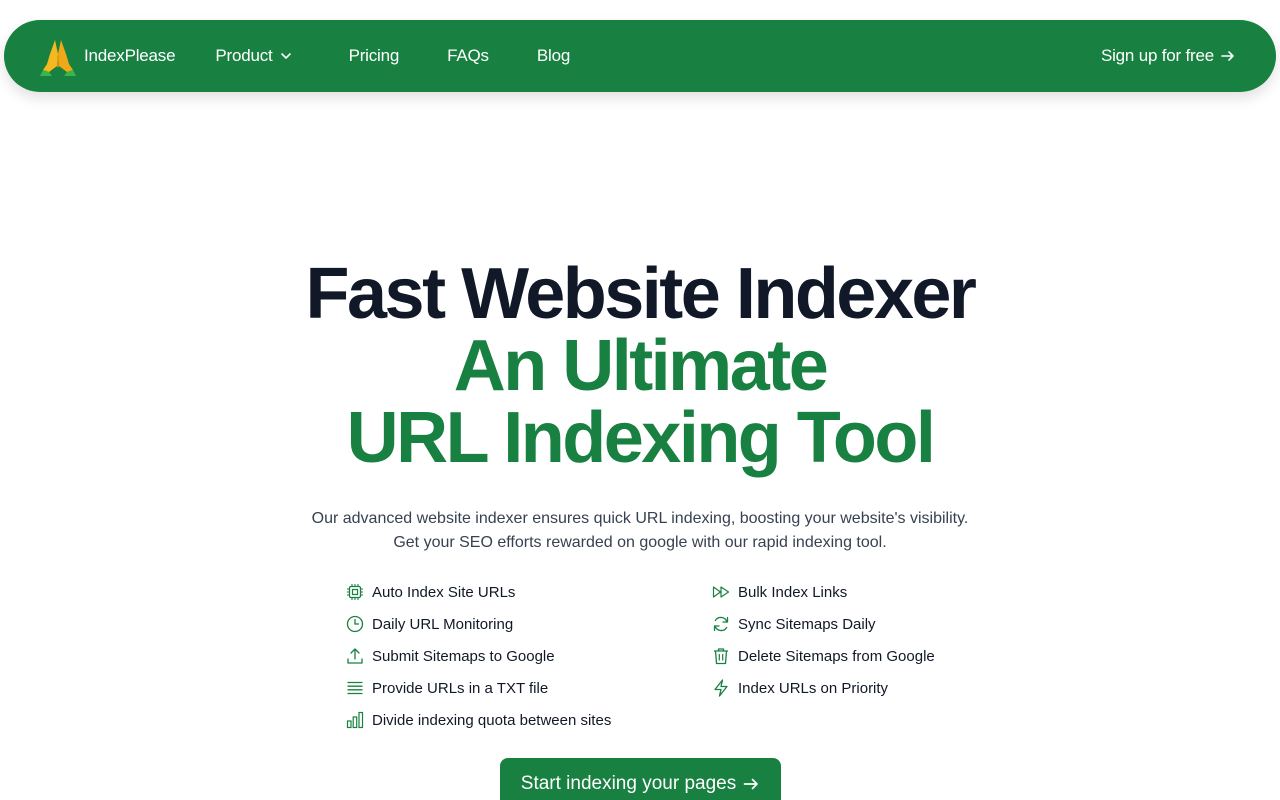 The height and width of the screenshot is (800, 1280). Describe the element at coordinates (641, 438) in the screenshot. I see `hero-title-line-3: URL Indexing Tool` at that location.